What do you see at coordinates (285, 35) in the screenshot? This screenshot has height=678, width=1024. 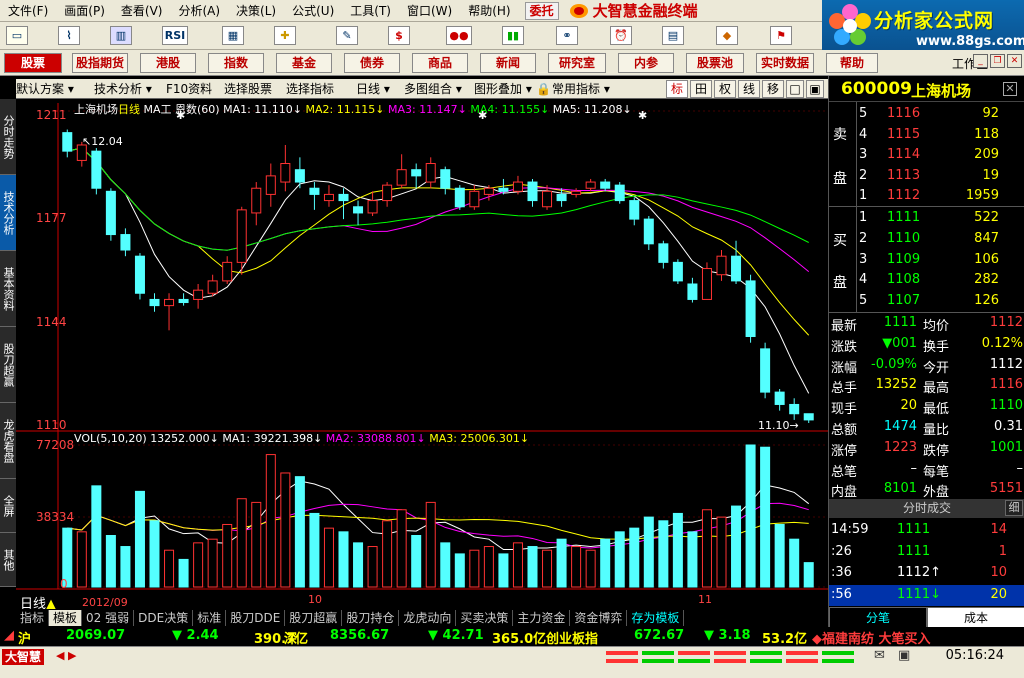 I see `crosshair-icon: ✚` at bounding box center [285, 35].